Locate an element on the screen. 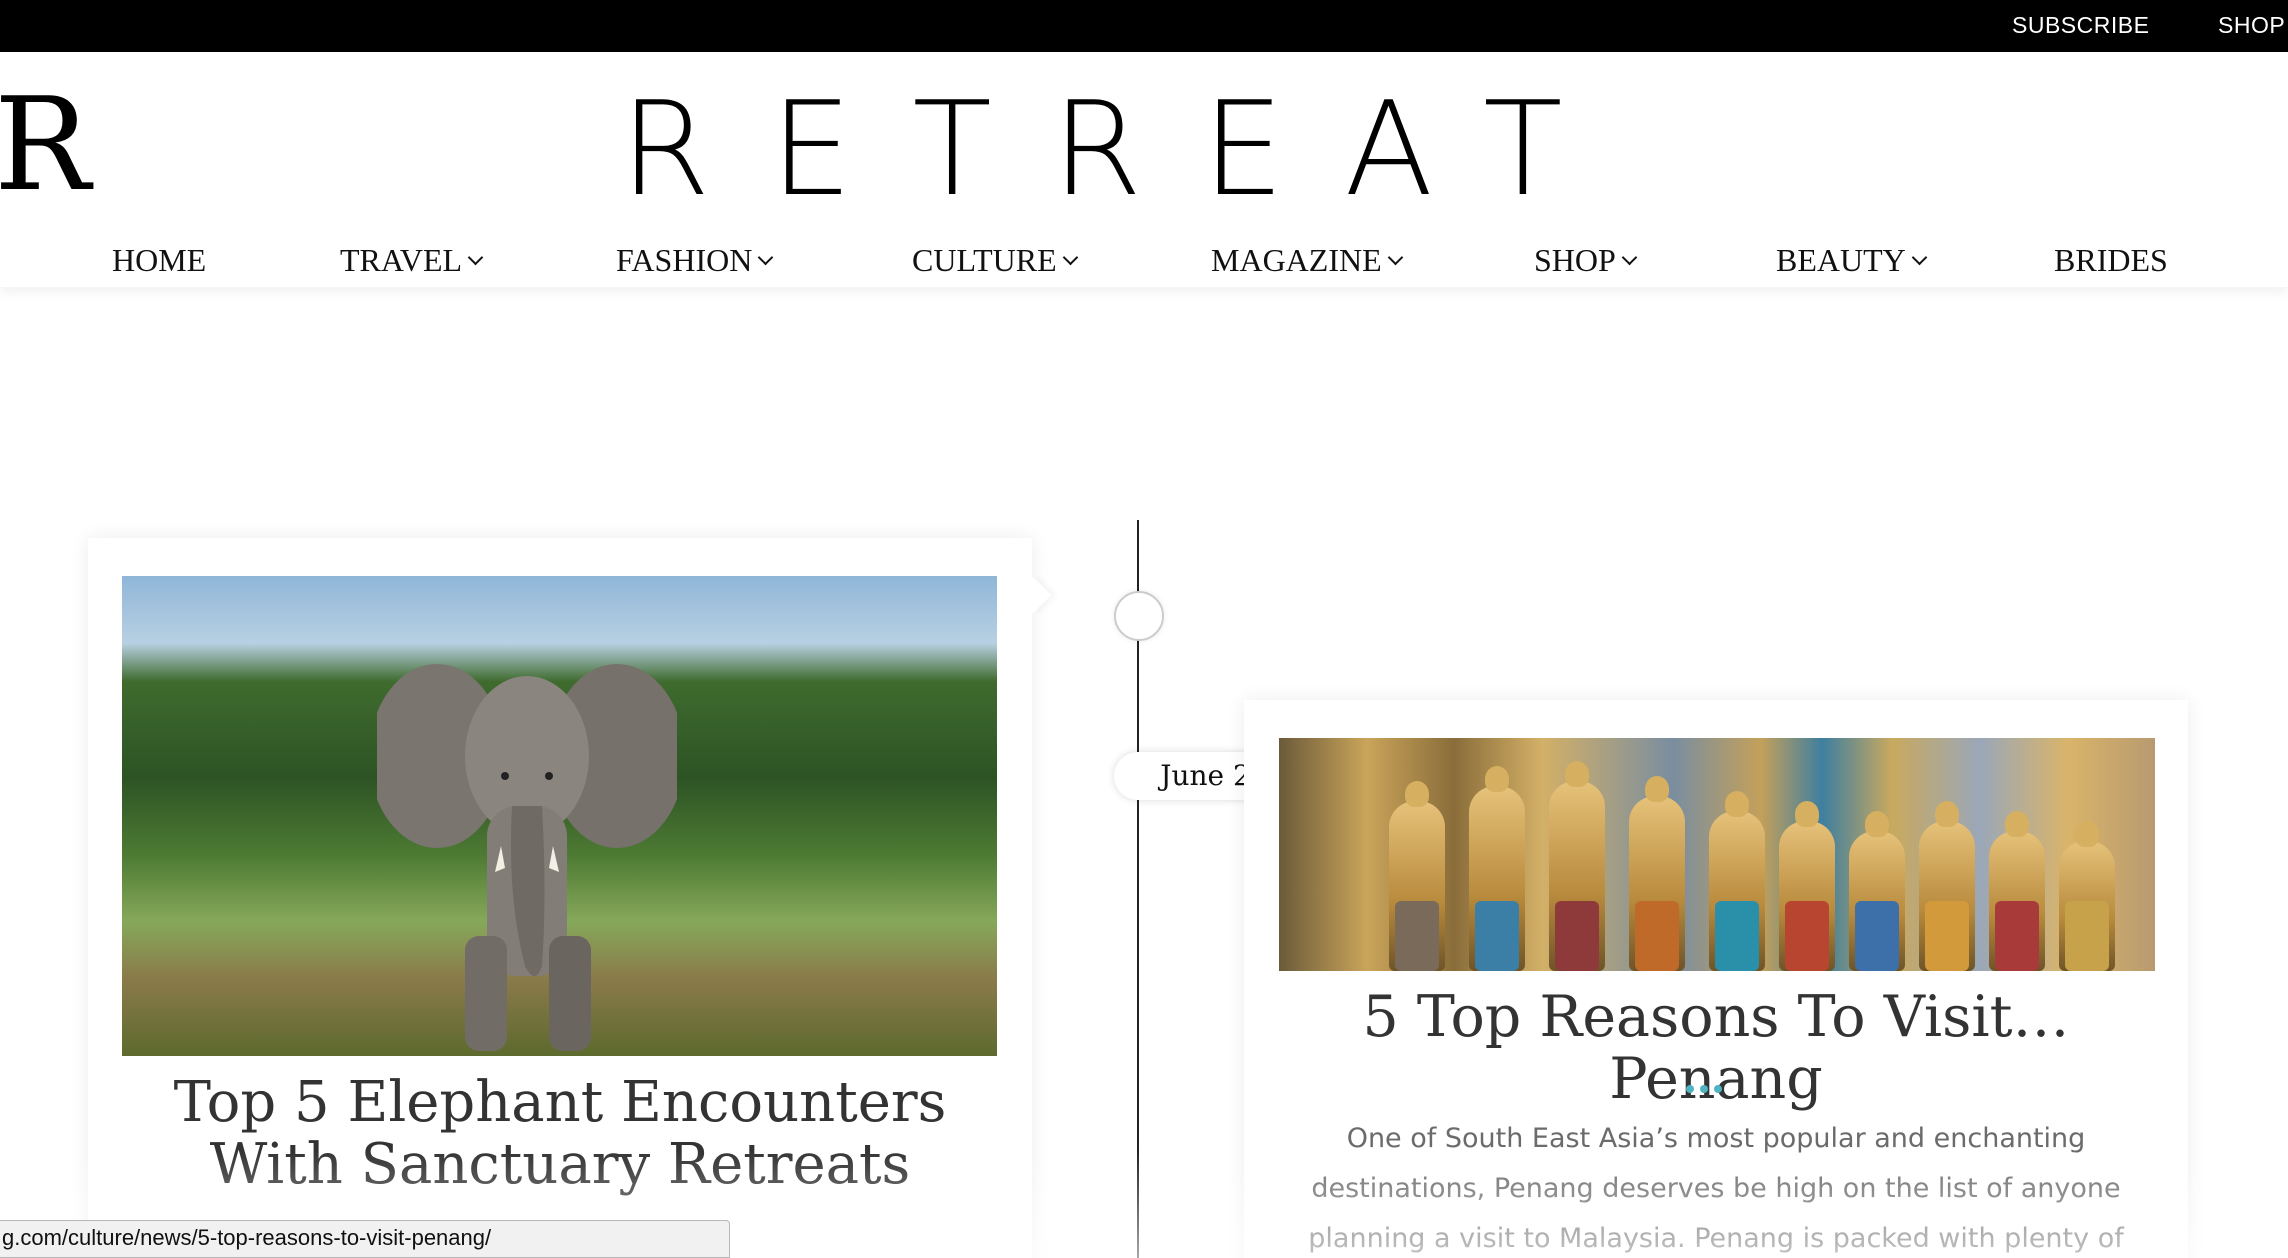 This screenshot has height=1258, width=2288. top-bar: SUBSCRIBE SHOP is located at coordinates (1144, 26).